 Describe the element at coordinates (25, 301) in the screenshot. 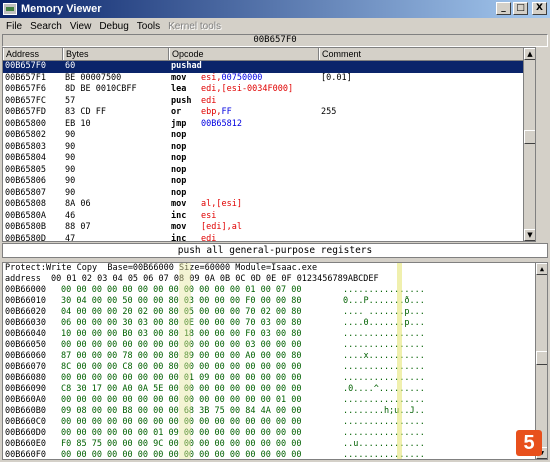

I see `hex-row-address: 00B66010` at that location.